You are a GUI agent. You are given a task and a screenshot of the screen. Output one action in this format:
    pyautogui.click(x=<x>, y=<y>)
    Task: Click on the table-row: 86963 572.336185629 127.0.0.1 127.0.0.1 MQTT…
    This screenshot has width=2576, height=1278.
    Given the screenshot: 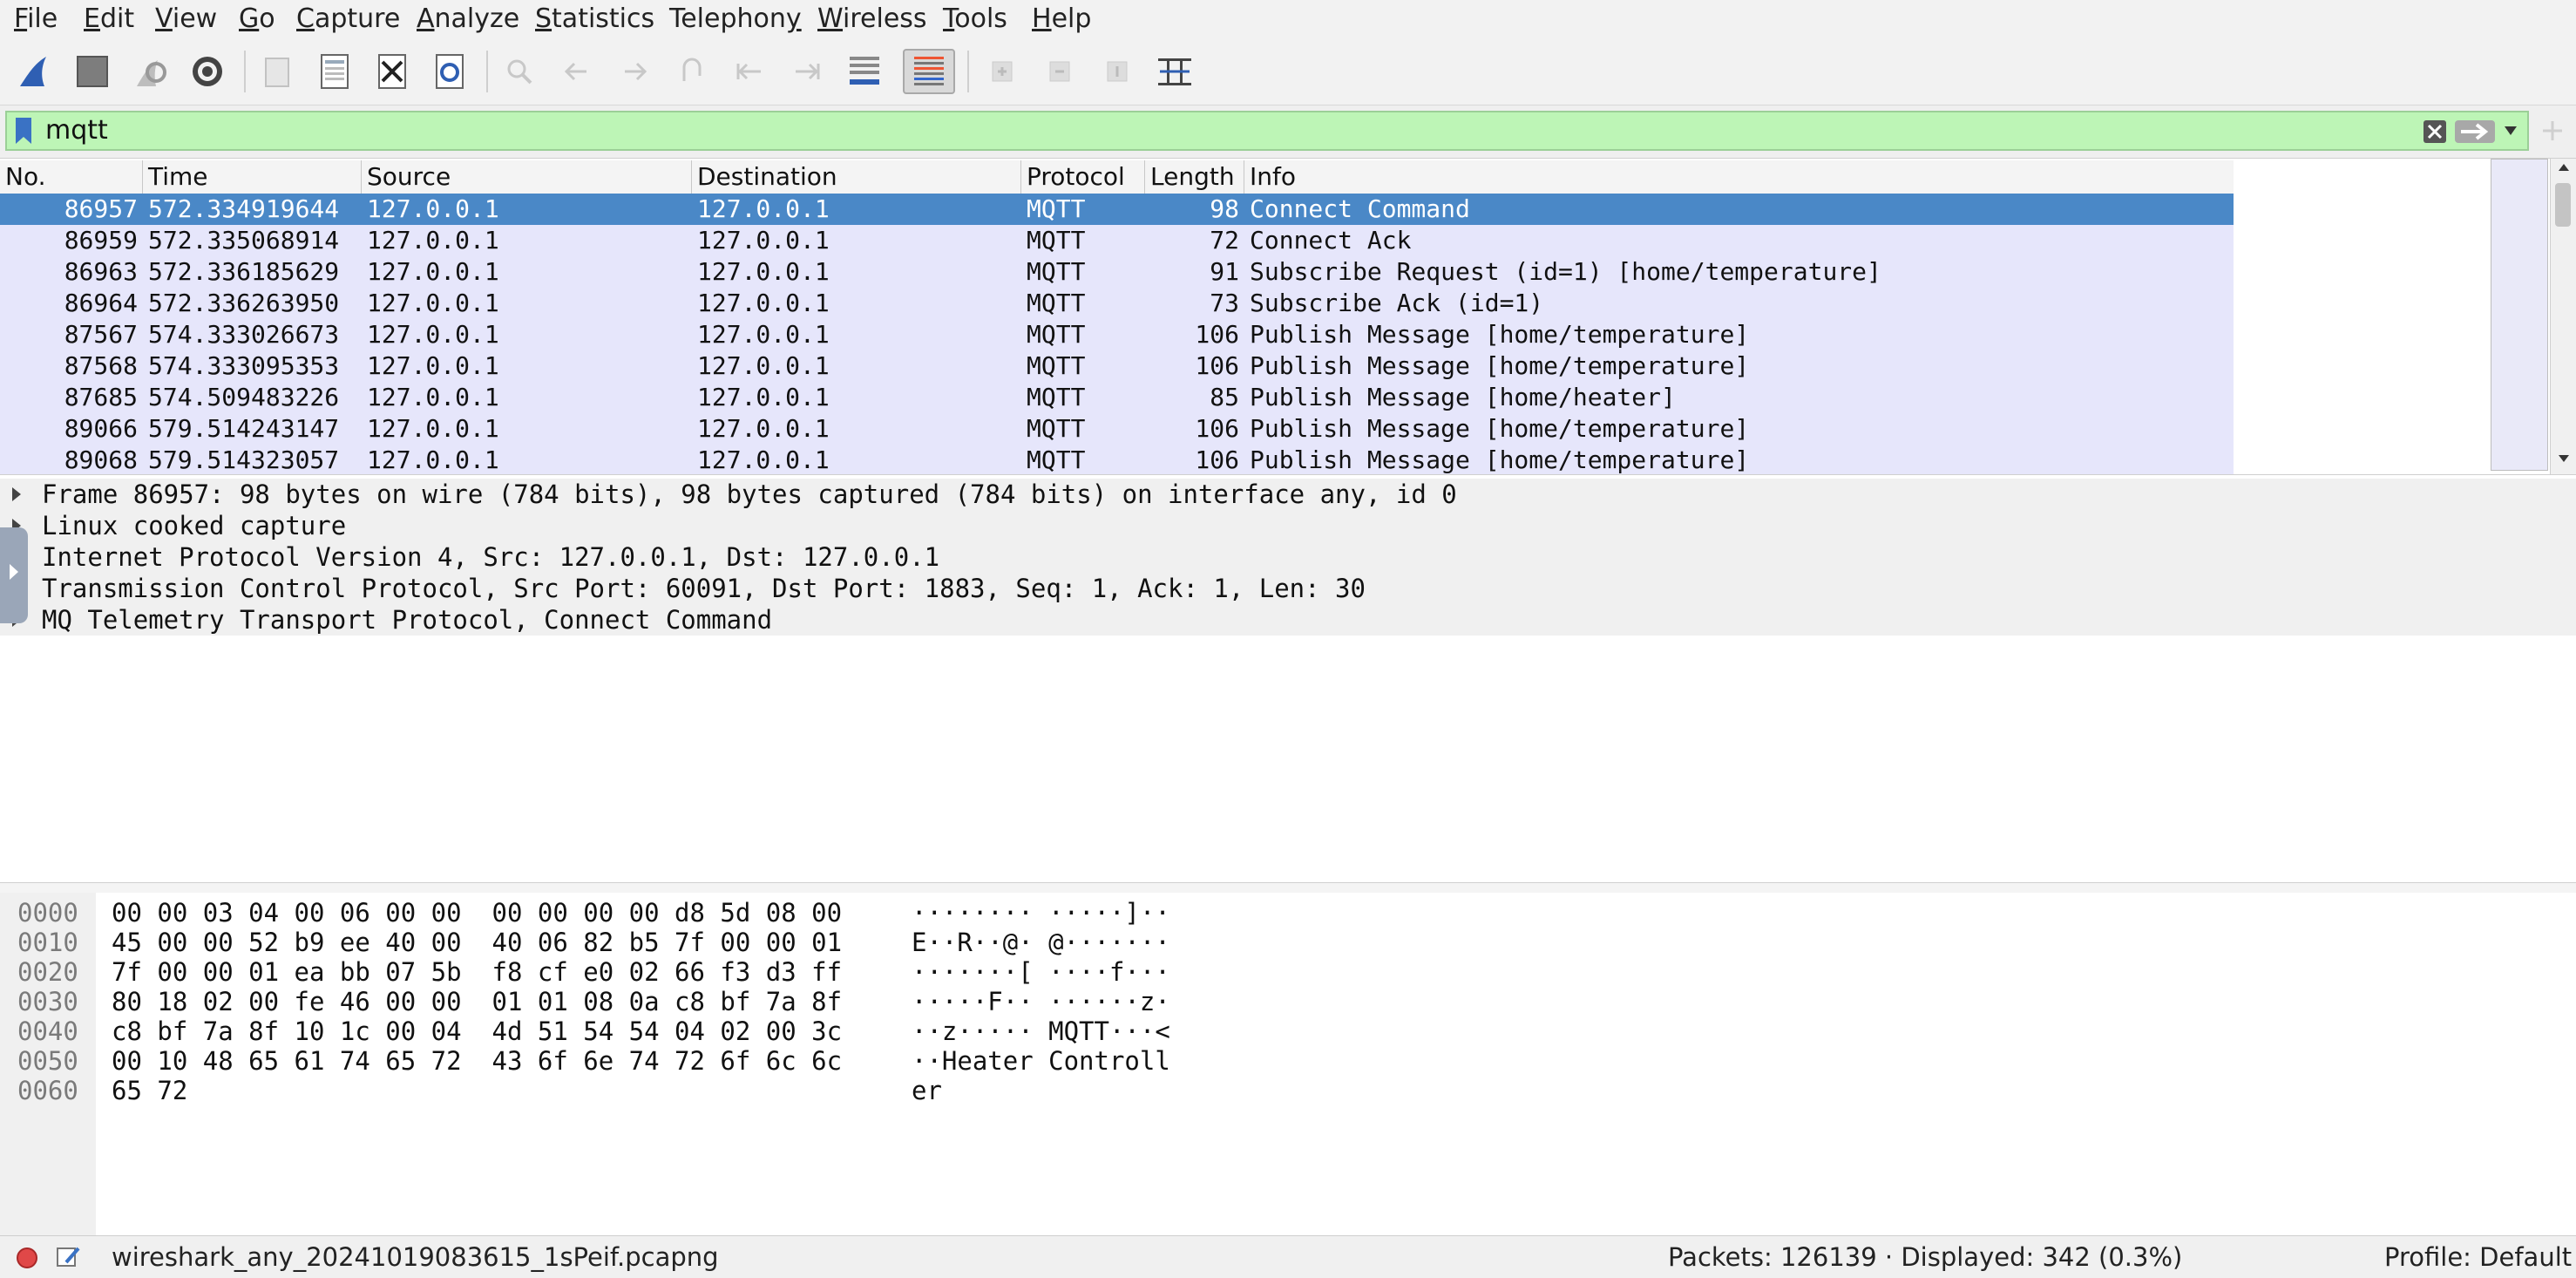 What is the action you would take?
    pyautogui.click(x=1117, y=272)
    